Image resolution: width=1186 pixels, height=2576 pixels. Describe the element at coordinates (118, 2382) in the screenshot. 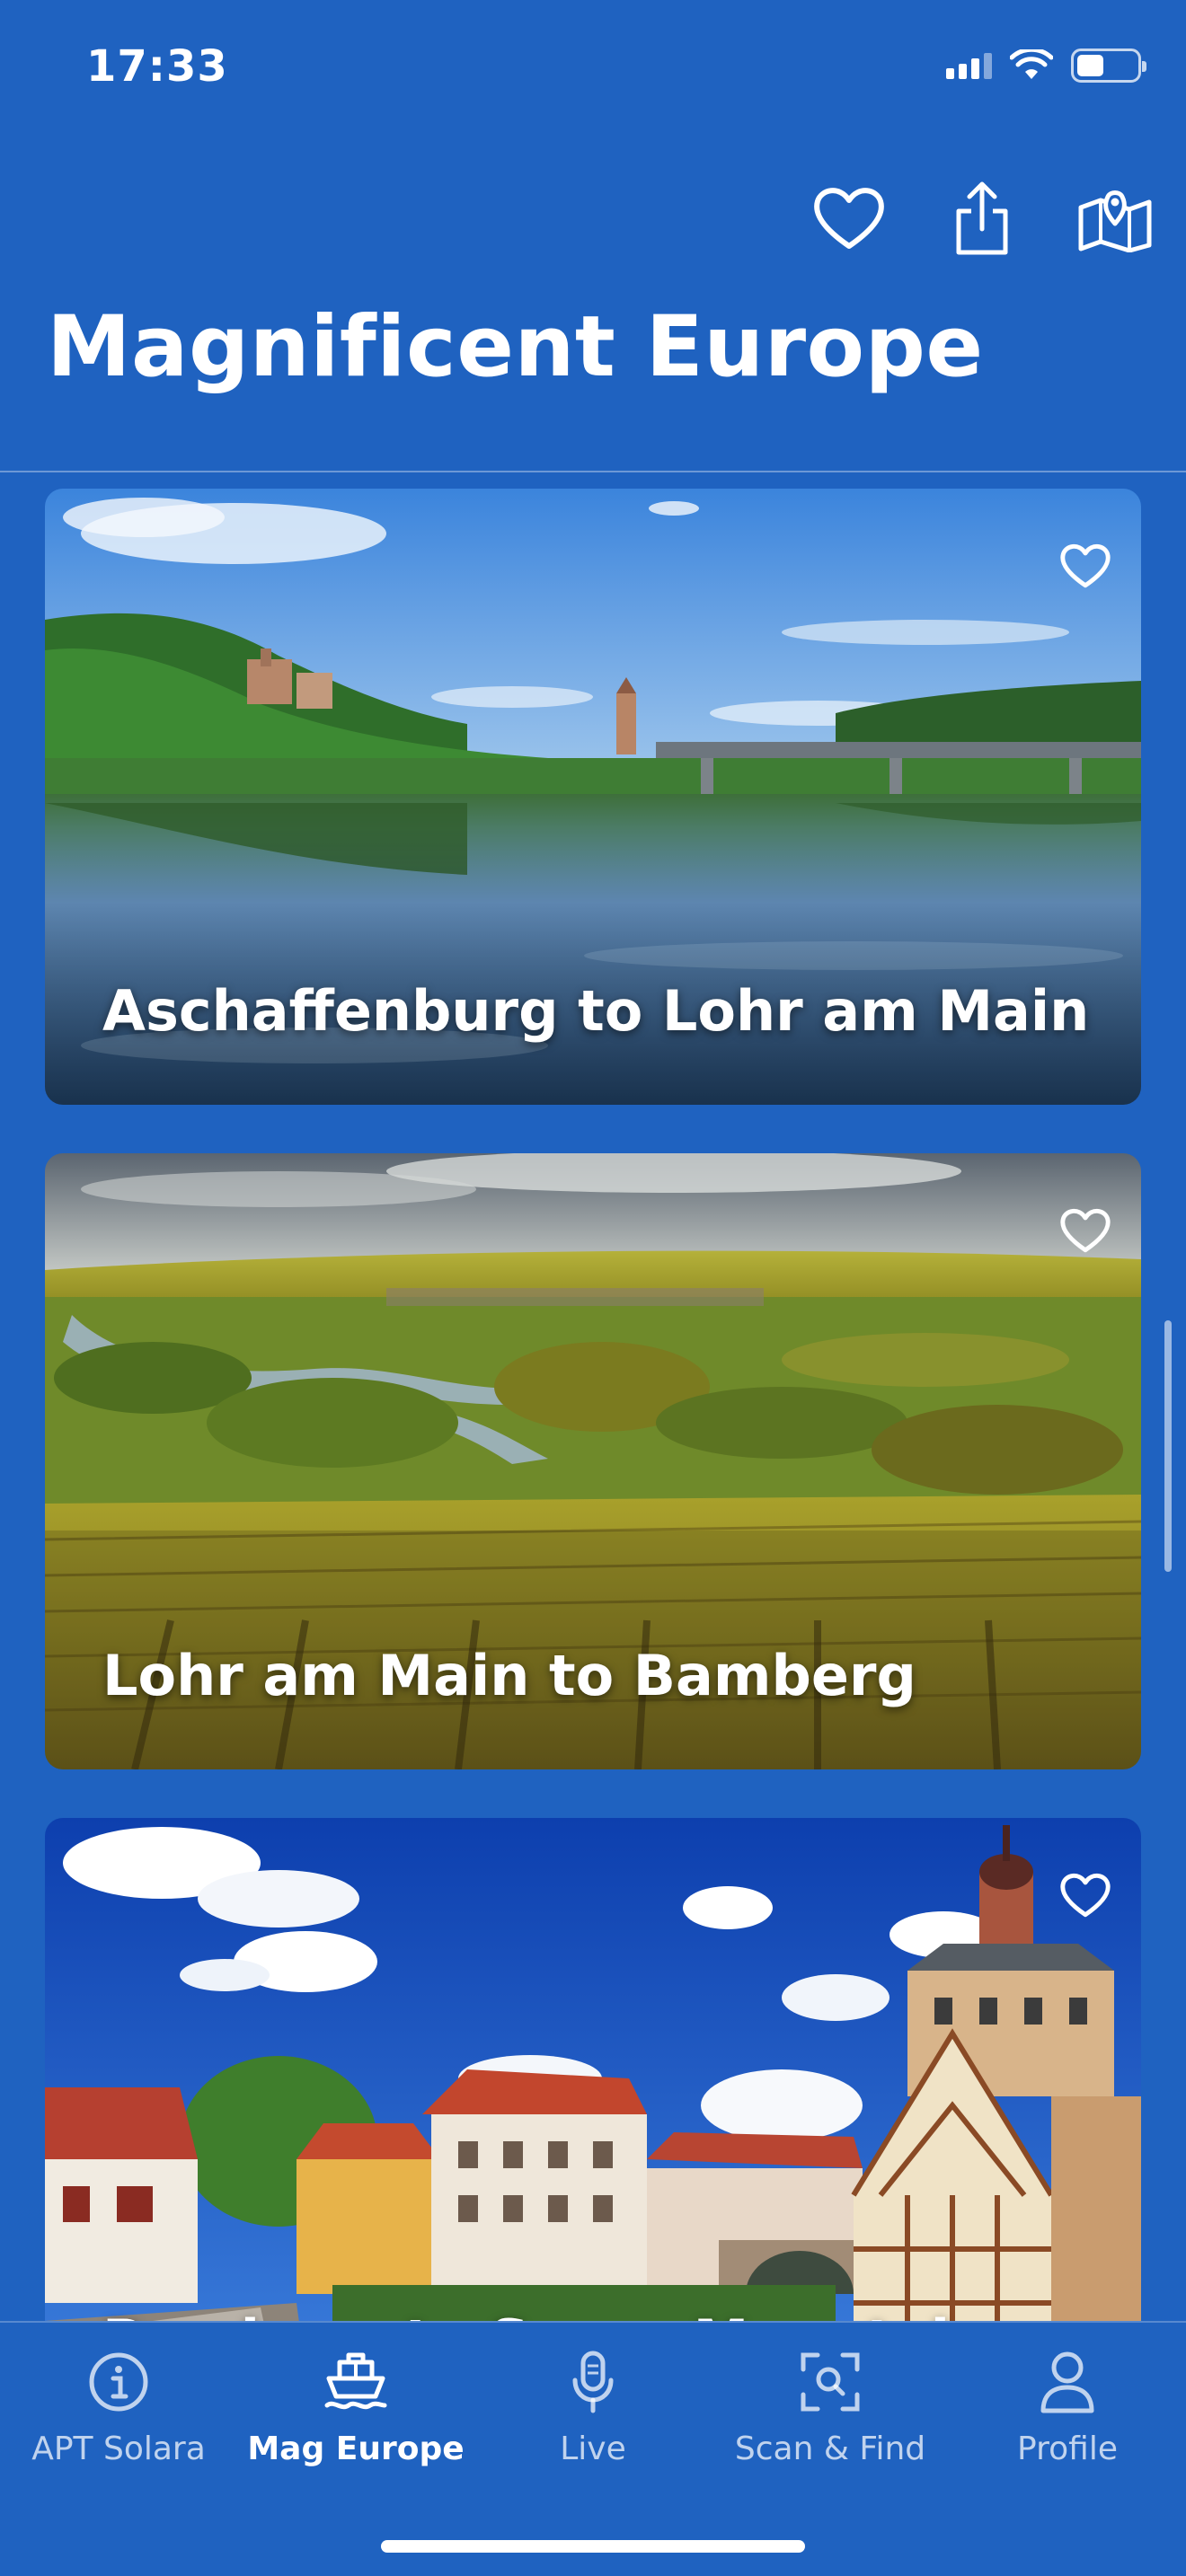

I see `info-circle-icon` at that location.